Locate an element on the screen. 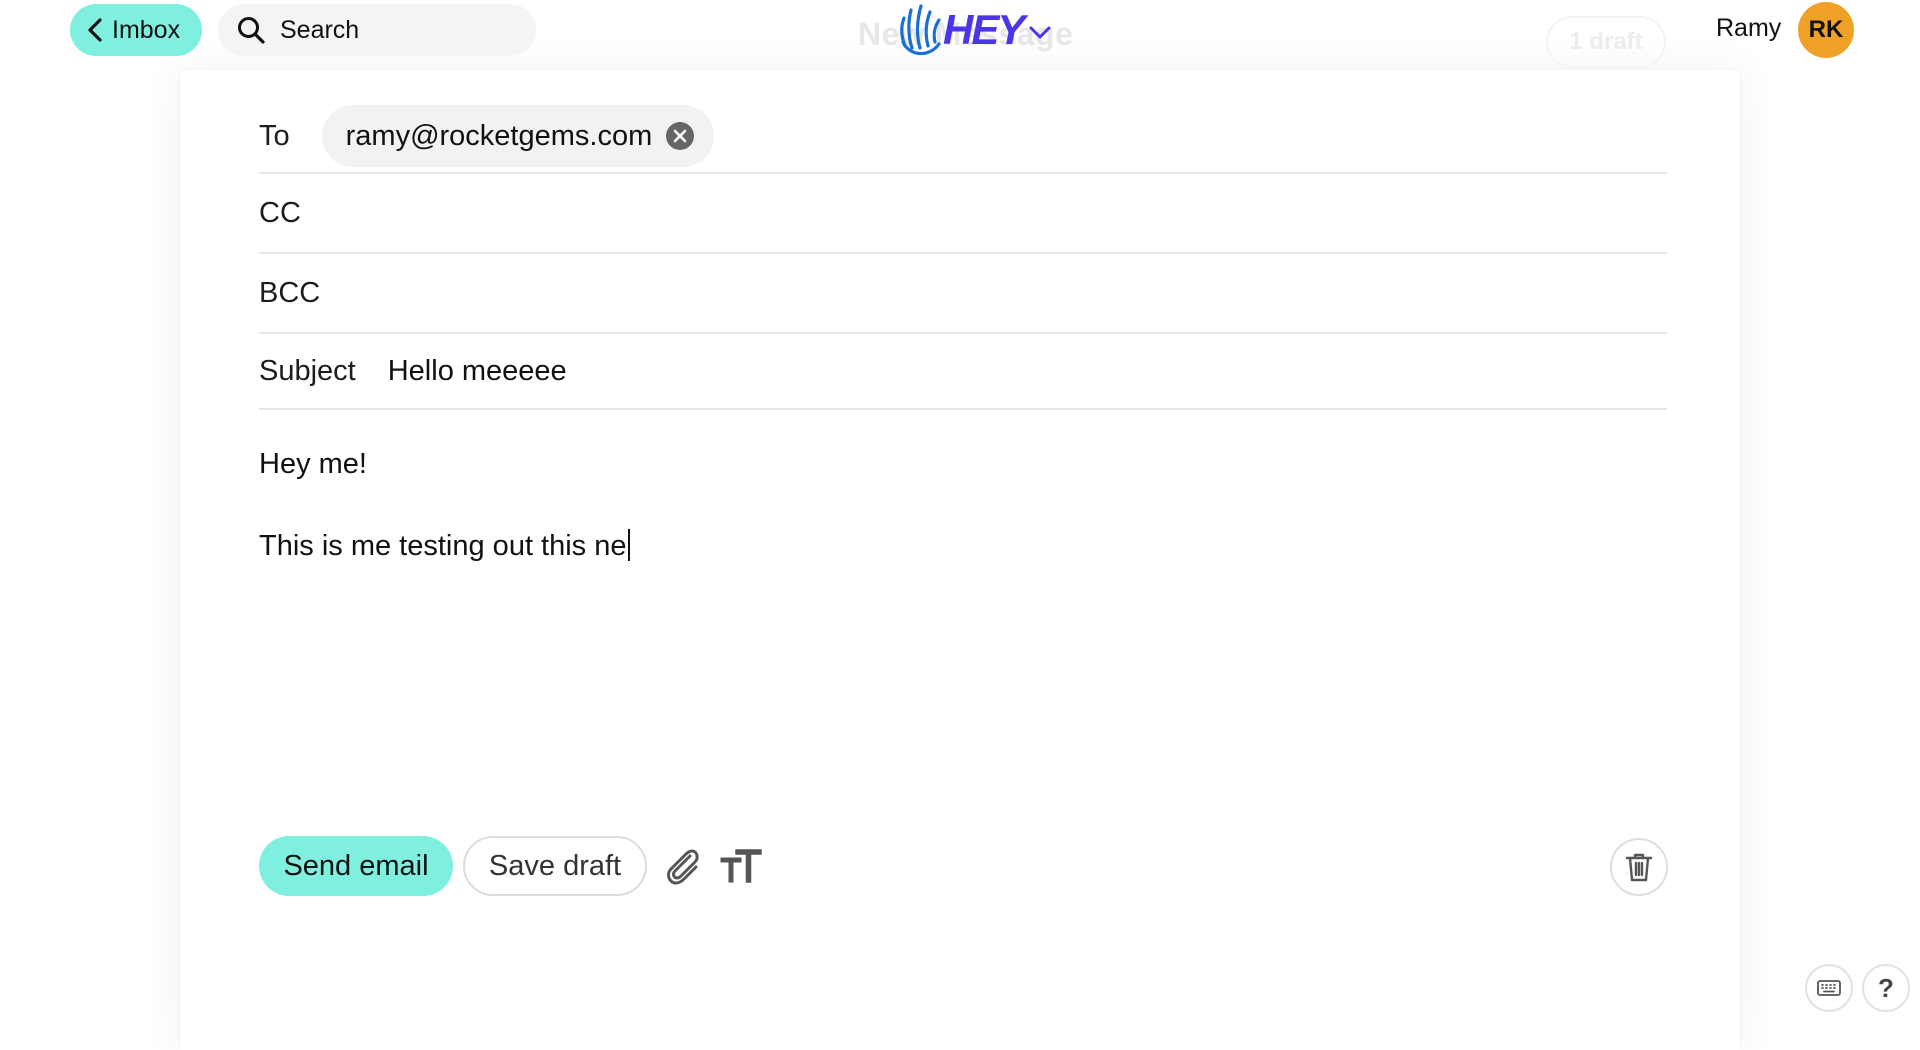 Image resolution: width=1920 pixels, height=1050 pixels. help-button: ? is located at coordinates (1886, 988).